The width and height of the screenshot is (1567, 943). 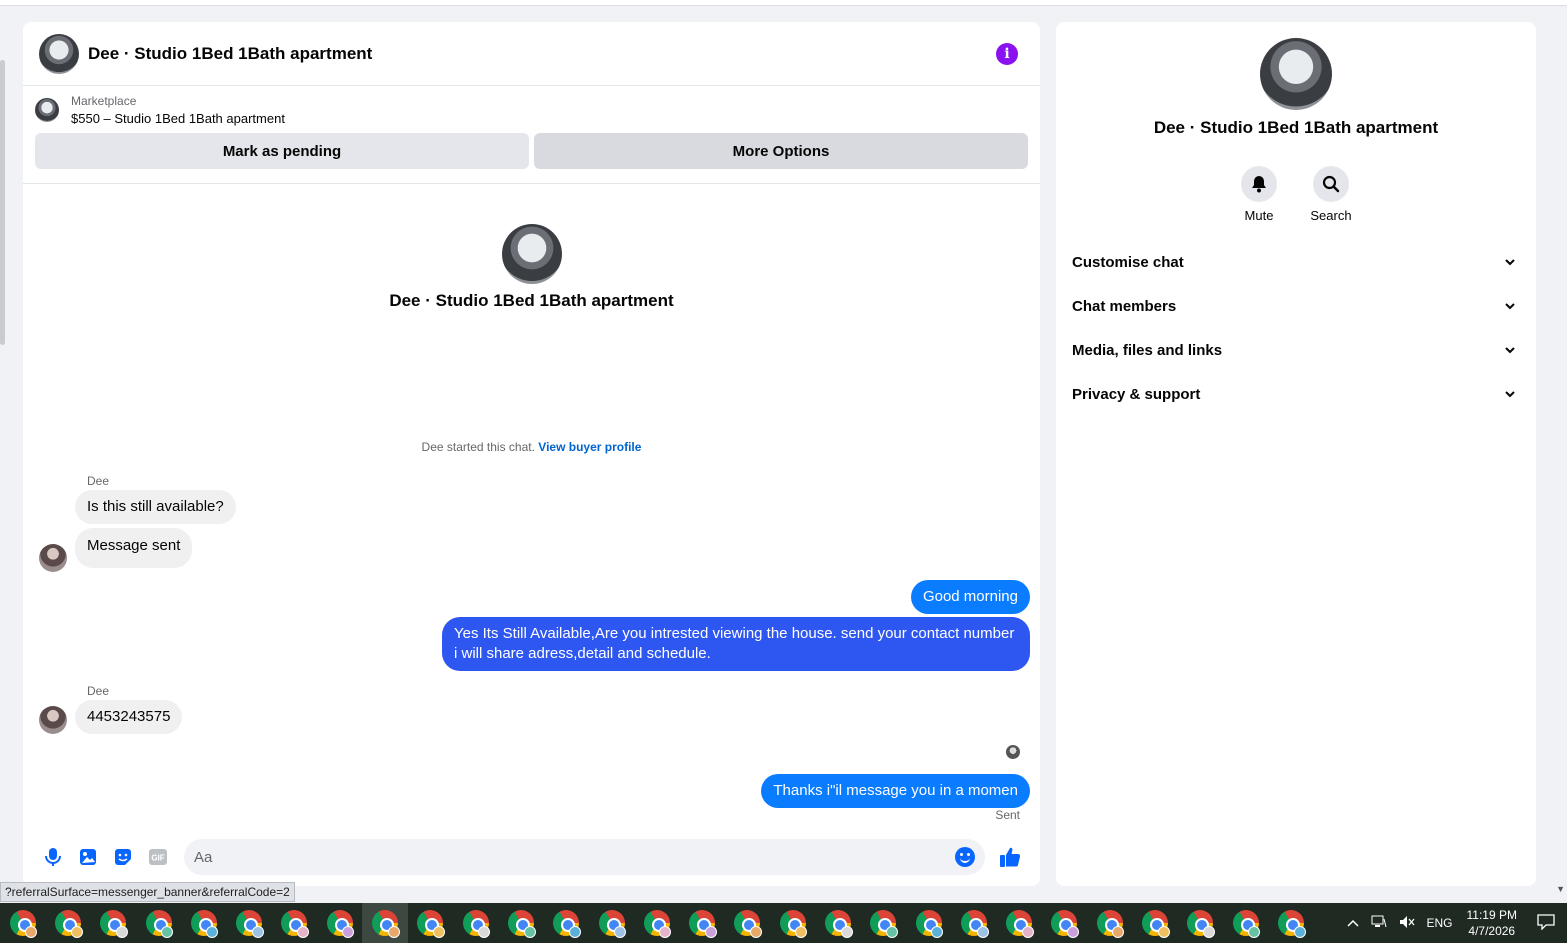 What do you see at coordinates (1296, 306) in the screenshot?
I see `chat-members-section: Chat members` at bounding box center [1296, 306].